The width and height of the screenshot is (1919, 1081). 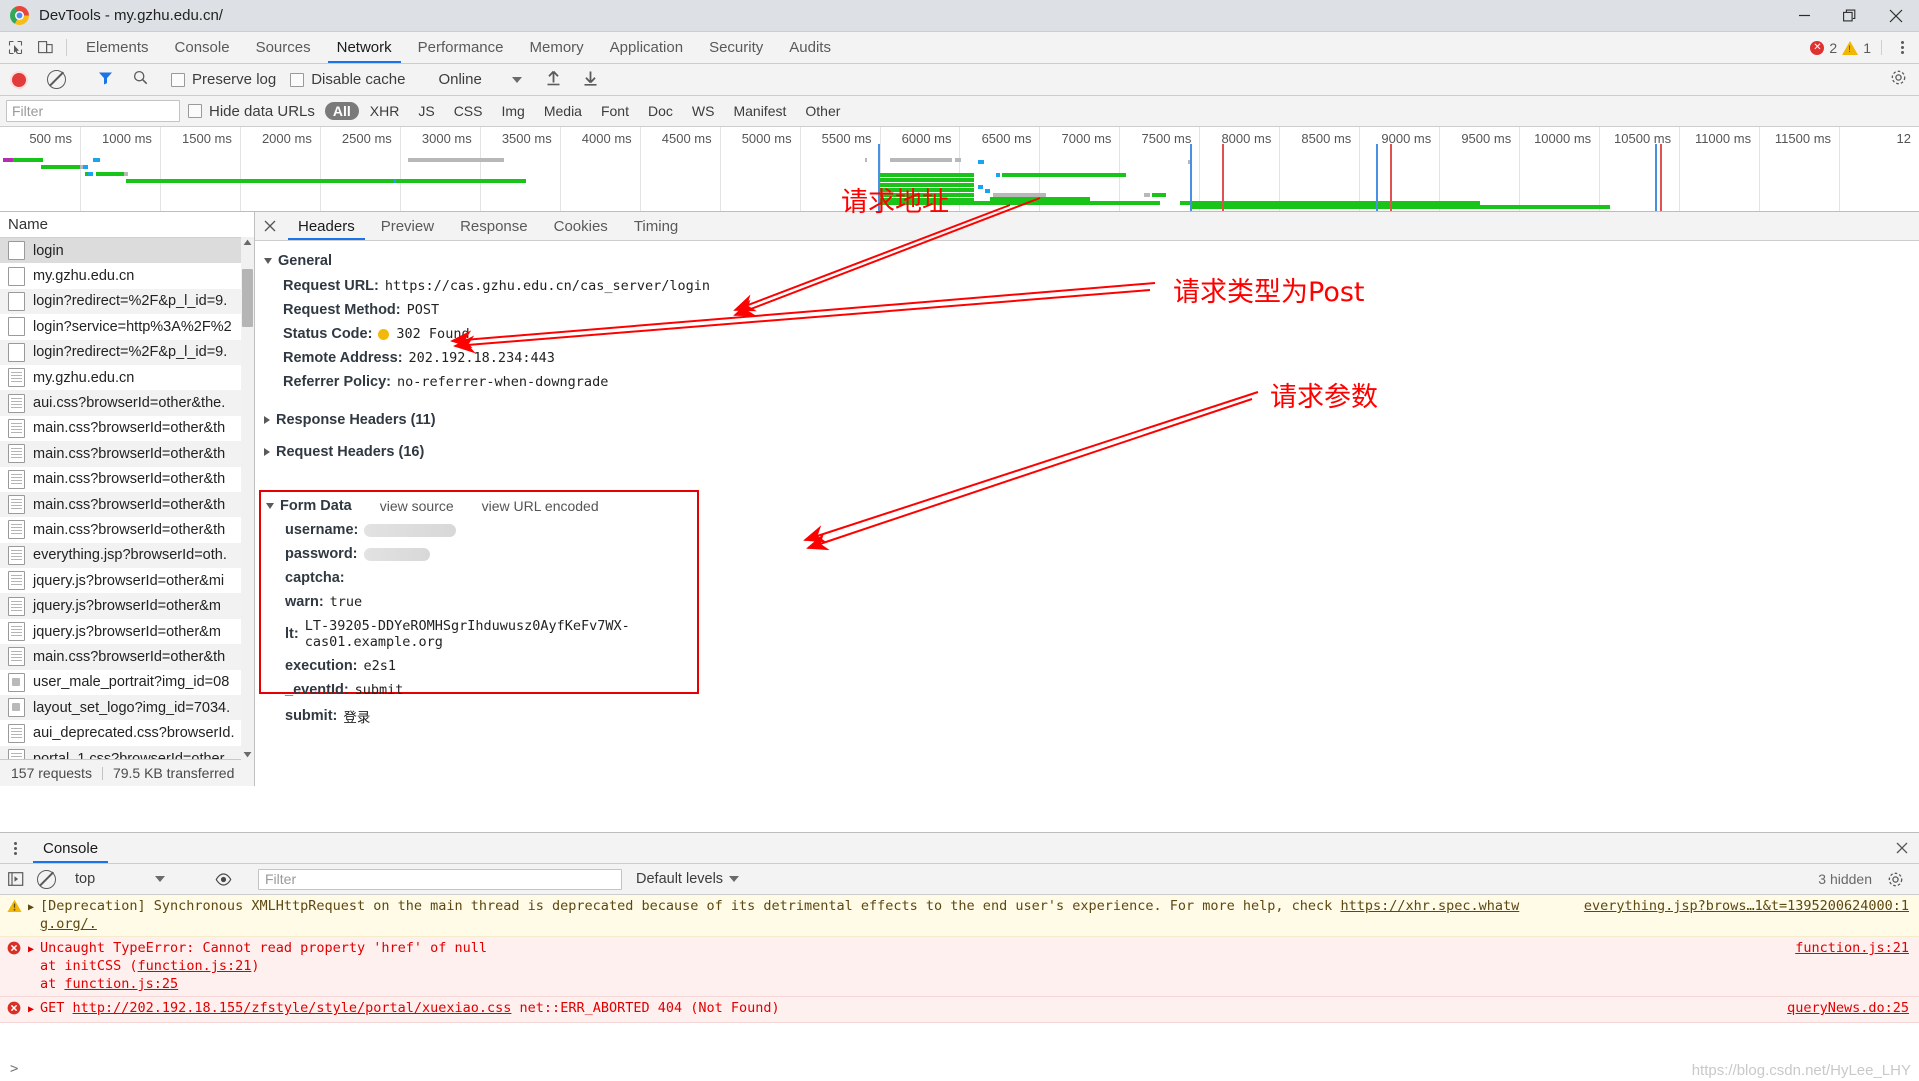 What do you see at coordinates (341, 111) in the screenshot?
I see `filter-type-all: All` at bounding box center [341, 111].